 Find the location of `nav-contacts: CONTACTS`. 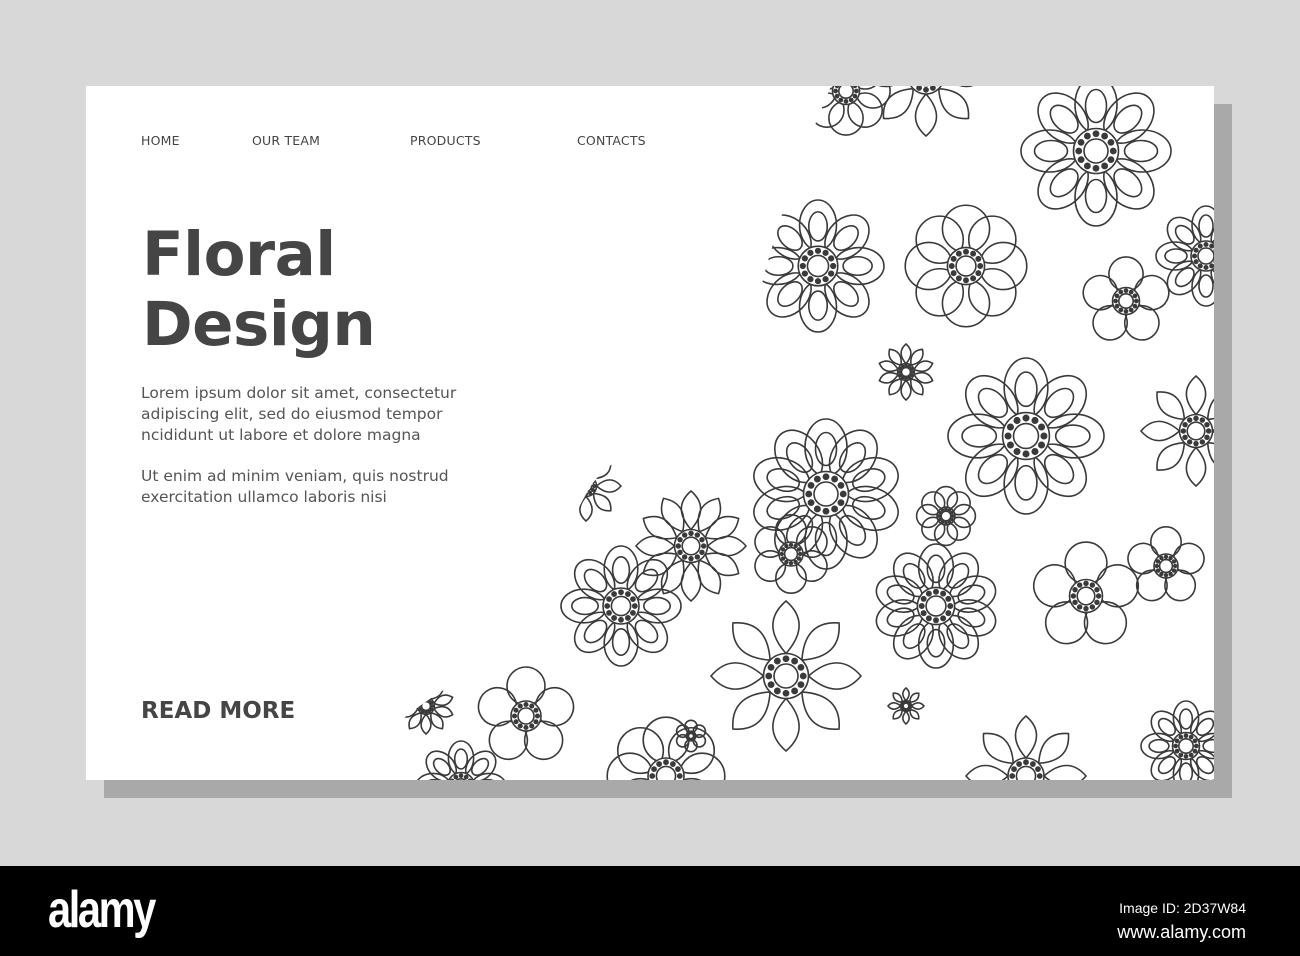

nav-contacts: CONTACTS is located at coordinates (611, 140).